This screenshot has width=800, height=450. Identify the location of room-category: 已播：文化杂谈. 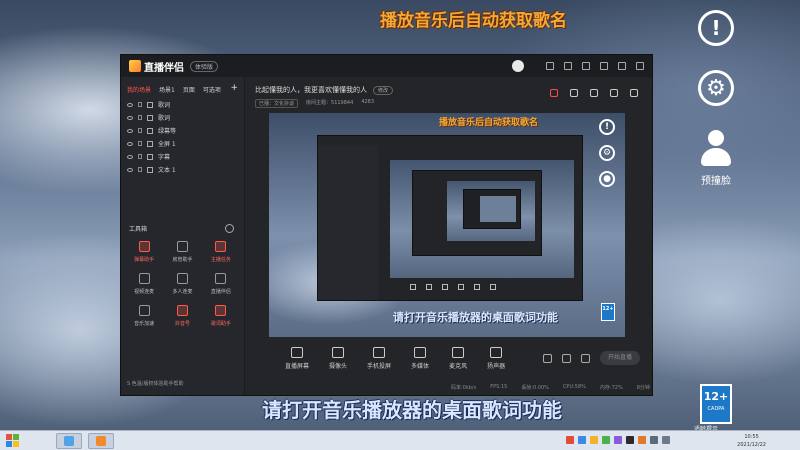
(277, 103).